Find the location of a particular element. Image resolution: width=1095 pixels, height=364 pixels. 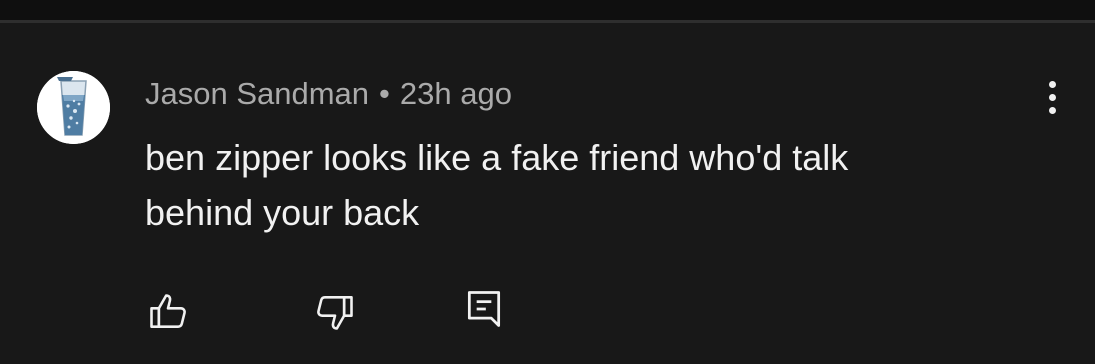

top-strip is located at coordinates (547, 10).